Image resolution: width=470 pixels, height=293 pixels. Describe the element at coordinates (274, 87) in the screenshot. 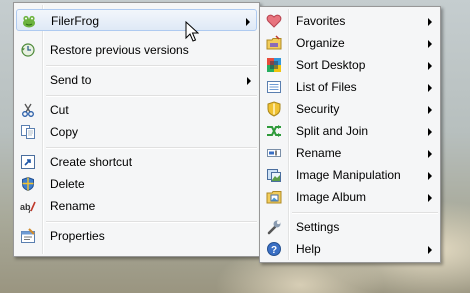

I see `list-icon` at that location.